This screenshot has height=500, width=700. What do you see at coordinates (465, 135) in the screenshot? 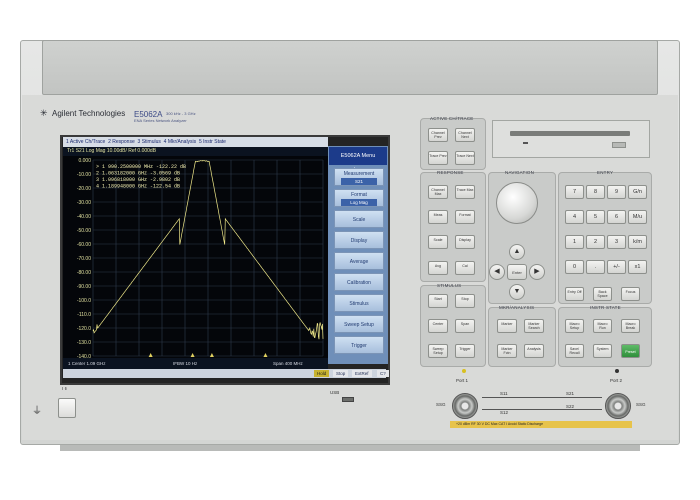
I see `channel-next-key: Channel Next` at bounding box center [465, 135].